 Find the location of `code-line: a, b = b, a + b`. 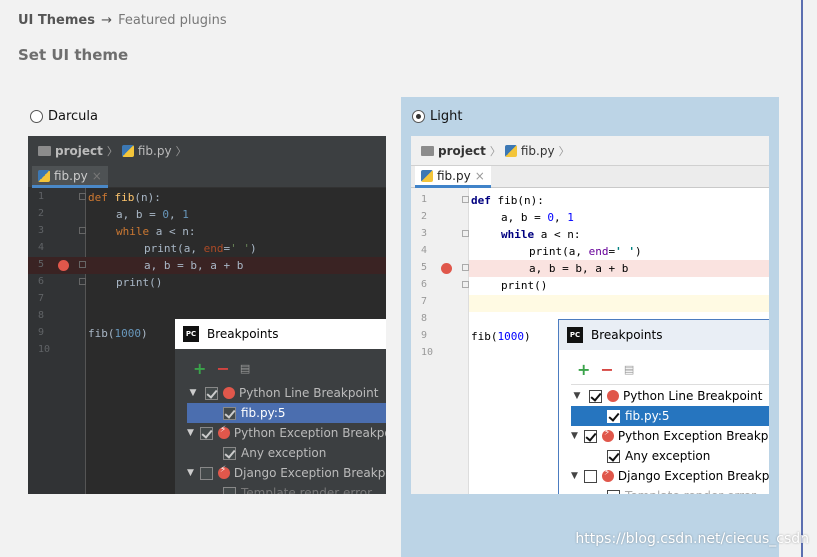

code-line: a, b = b, a + b is located at coordinates (194, 265).